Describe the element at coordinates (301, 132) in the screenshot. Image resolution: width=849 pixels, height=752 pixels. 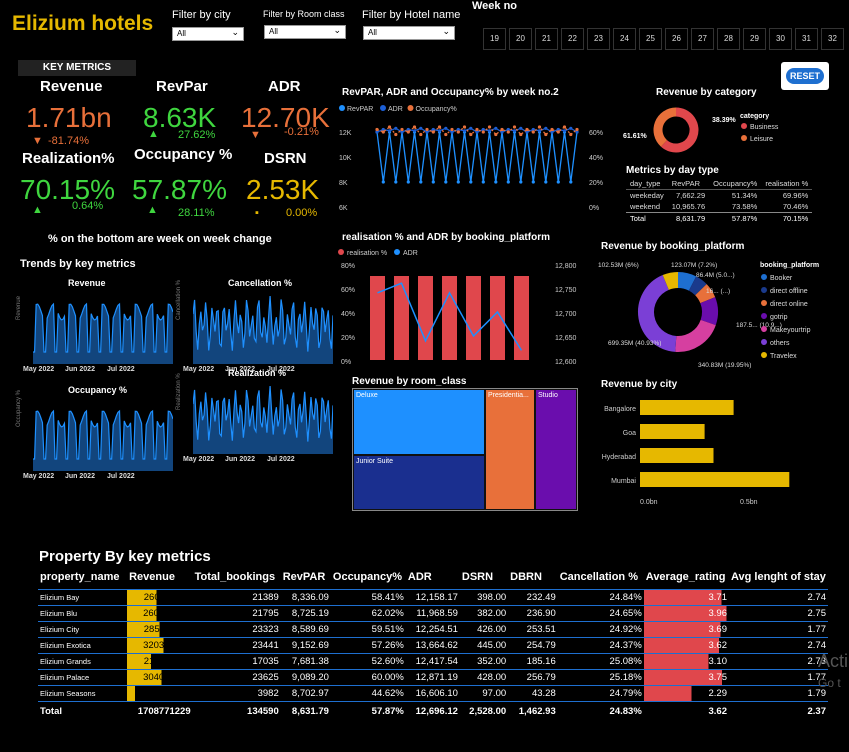
I see `adr-change: -0.21%` at that location.